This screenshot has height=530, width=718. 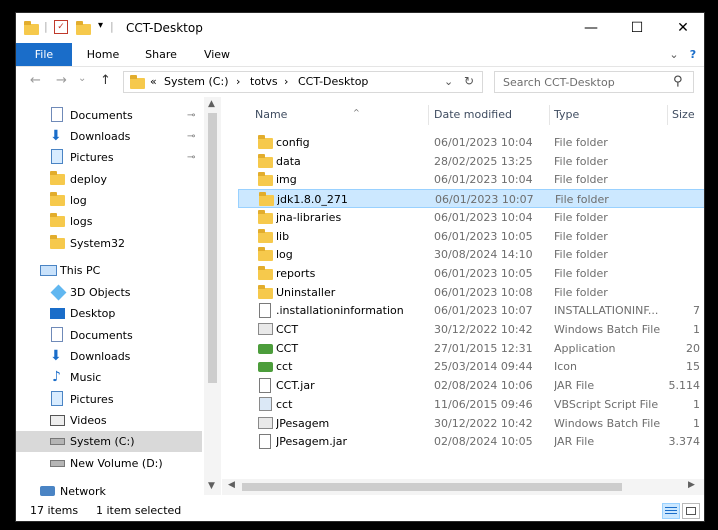 I want to click on hscroll-thumb, so click(x=432, y=487).